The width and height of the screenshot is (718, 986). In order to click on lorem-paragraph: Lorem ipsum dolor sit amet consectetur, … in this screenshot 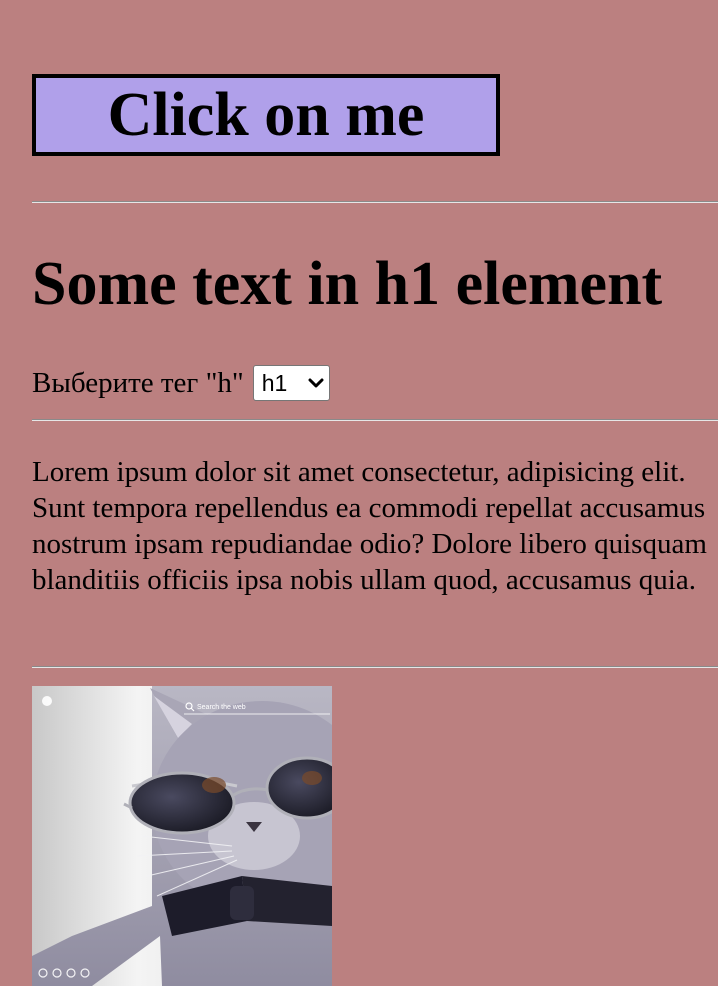, I will do `click(369, 526)`.